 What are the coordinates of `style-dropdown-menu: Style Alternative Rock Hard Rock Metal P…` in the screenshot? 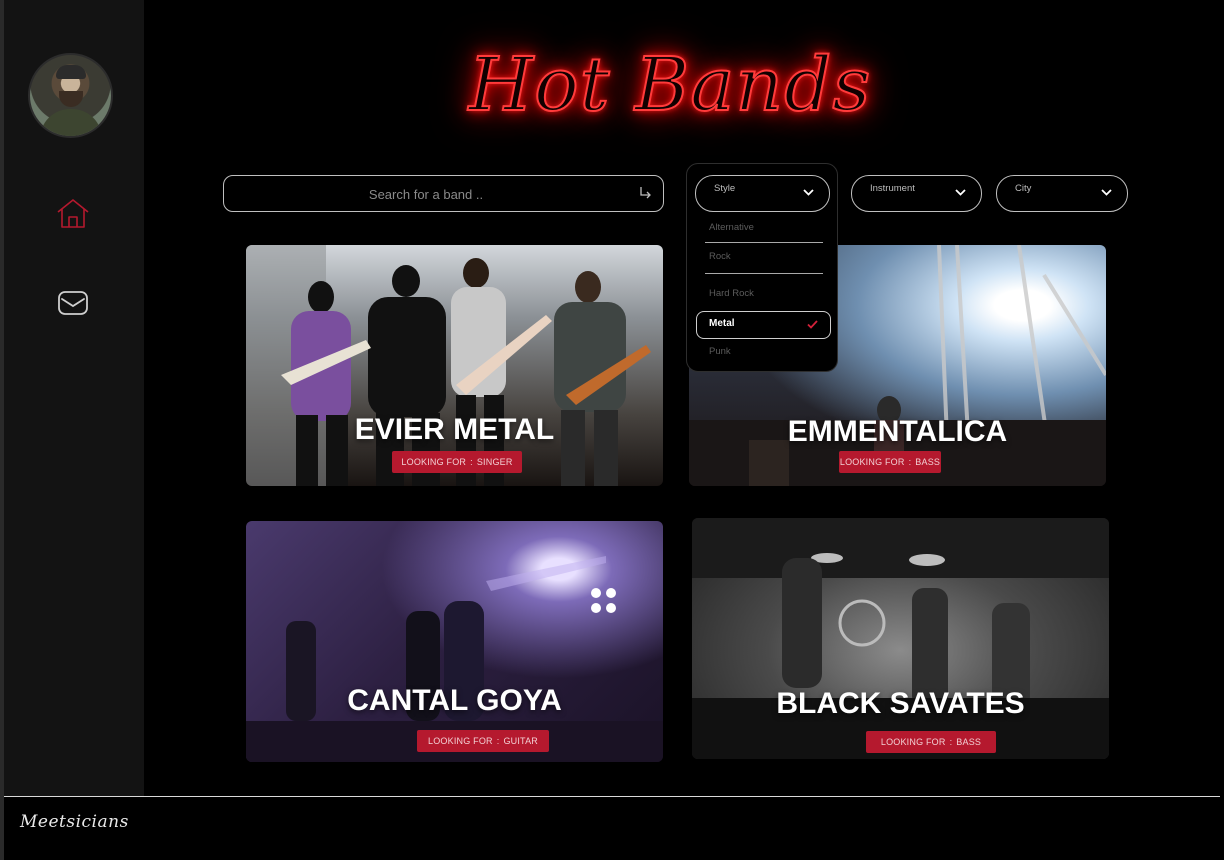 It's located at (762, 267).